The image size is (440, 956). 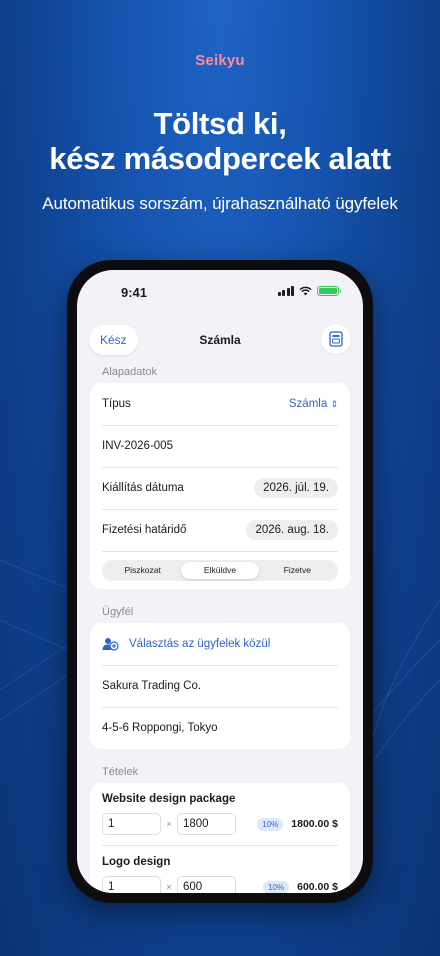 I want to click on status-icons, so click(x=309, y=291).